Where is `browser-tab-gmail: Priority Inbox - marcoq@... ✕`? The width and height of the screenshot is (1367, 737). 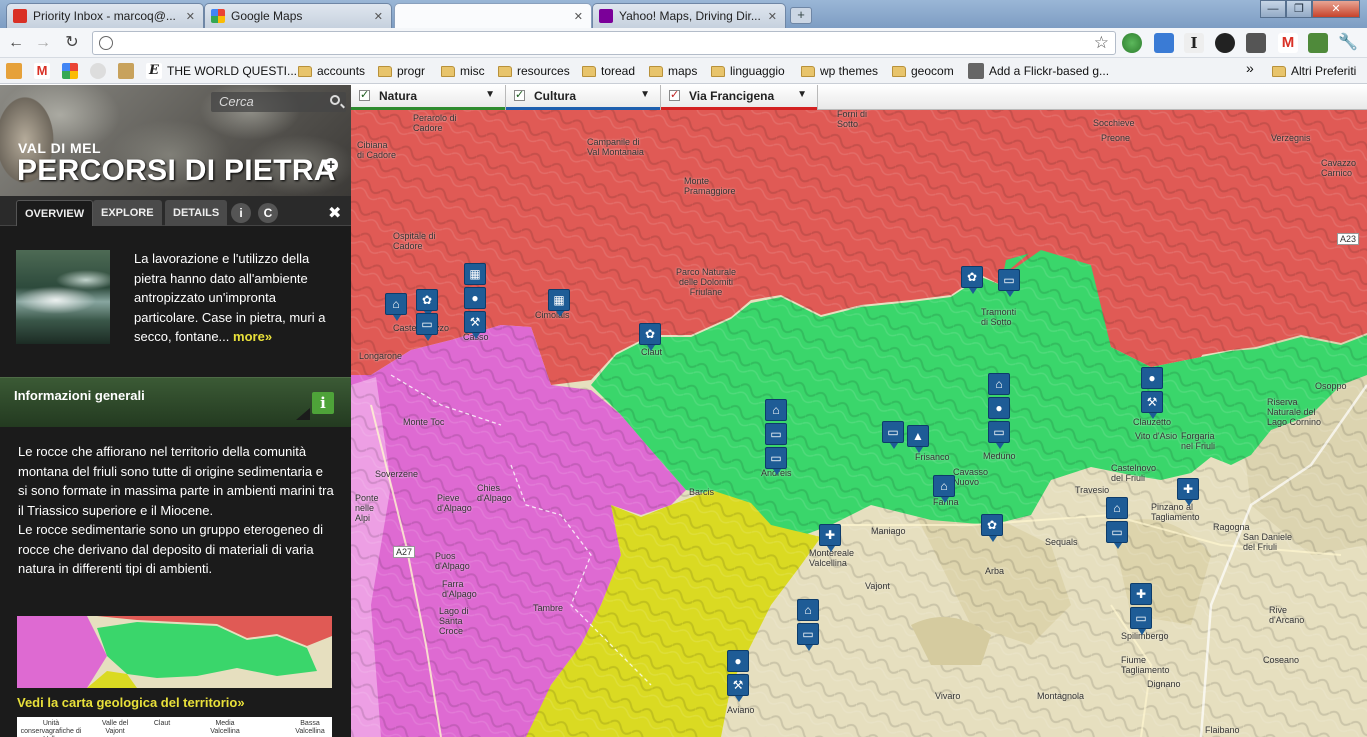 browser-tab-gmail: Priority Inbox - marcoq@... ✕ is located at coordinates (105, 15).